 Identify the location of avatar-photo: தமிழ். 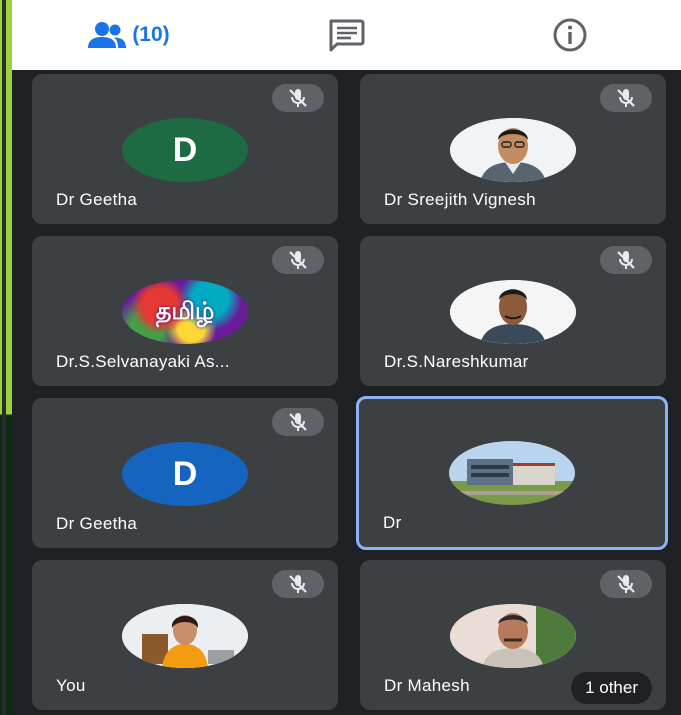
(185, 312).